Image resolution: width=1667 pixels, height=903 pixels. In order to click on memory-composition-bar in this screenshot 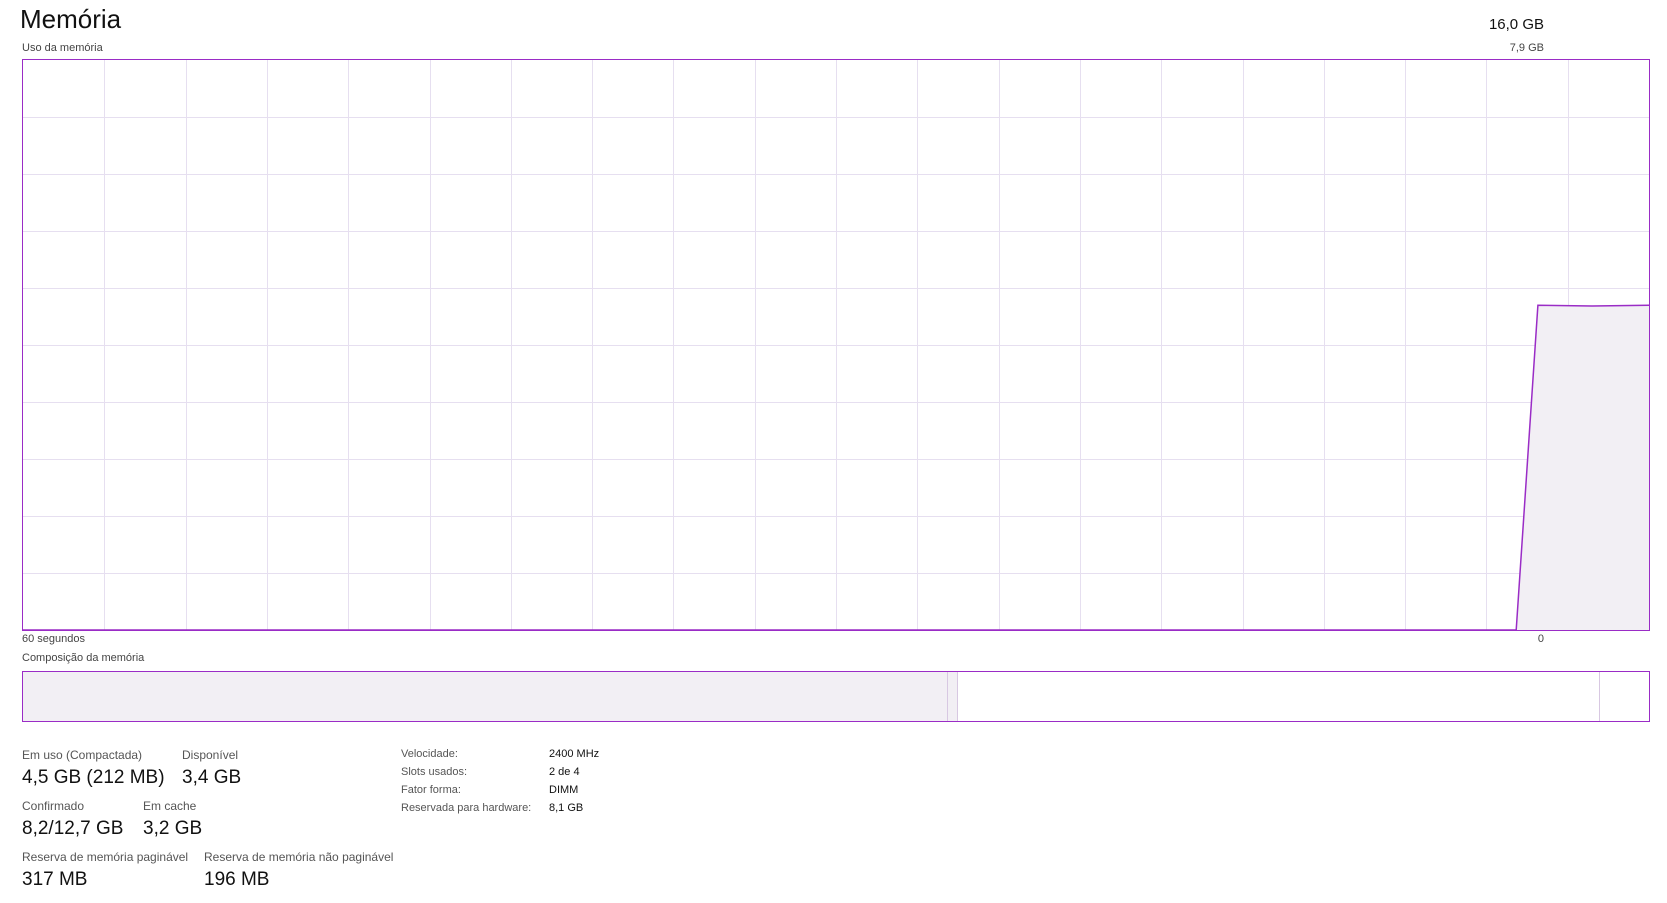, I will do `click(836, 696)`.